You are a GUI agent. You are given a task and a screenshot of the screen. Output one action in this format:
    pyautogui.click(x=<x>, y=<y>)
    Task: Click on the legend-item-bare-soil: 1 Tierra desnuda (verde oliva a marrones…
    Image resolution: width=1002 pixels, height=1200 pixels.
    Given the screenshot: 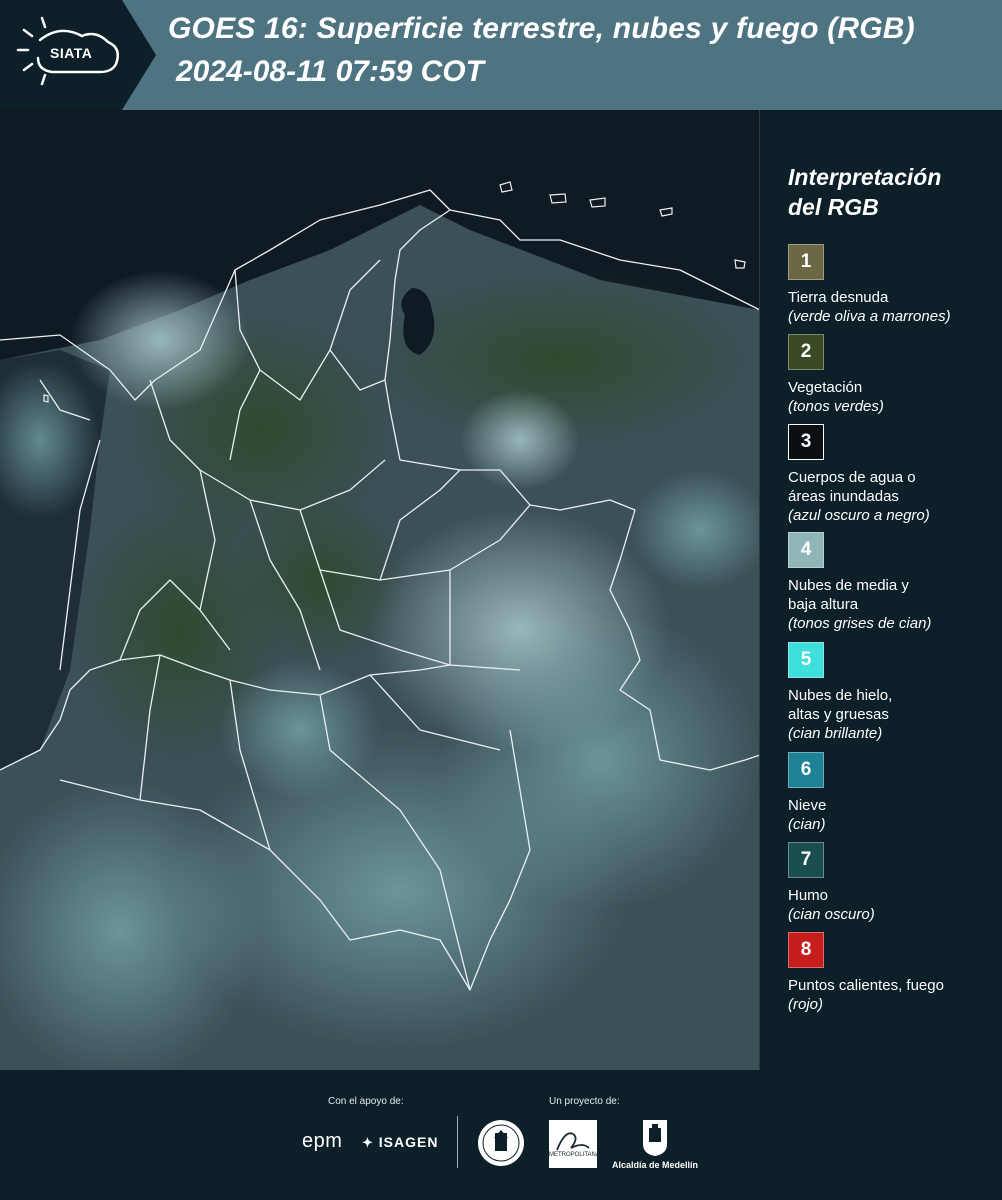 What is the action you would take?
    pyautogui.click(x=893, y=285)
    